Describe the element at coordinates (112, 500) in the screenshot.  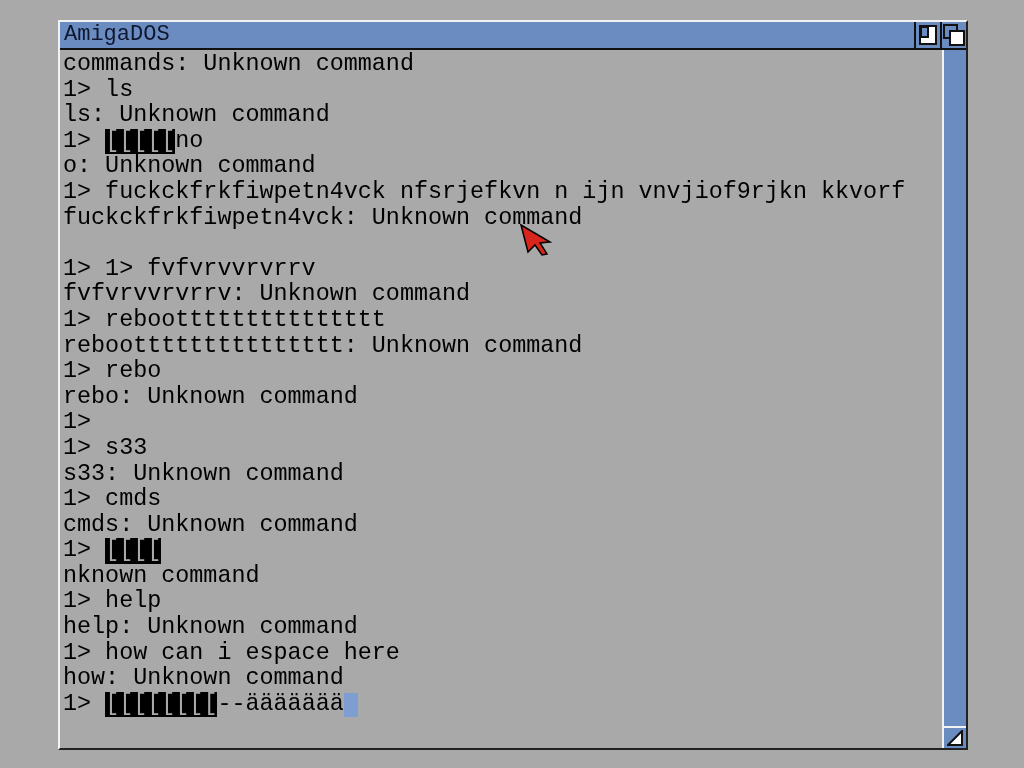
I see `console-text: 1> cmds` at that location.